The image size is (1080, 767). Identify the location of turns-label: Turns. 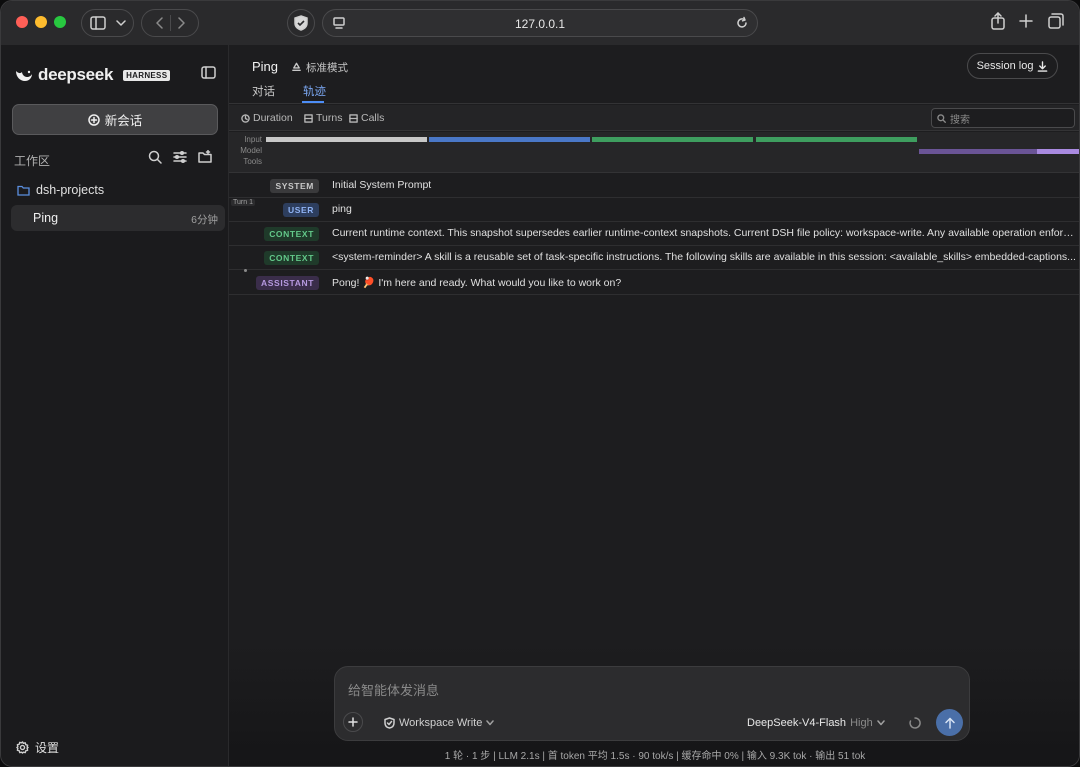
(329, 118).